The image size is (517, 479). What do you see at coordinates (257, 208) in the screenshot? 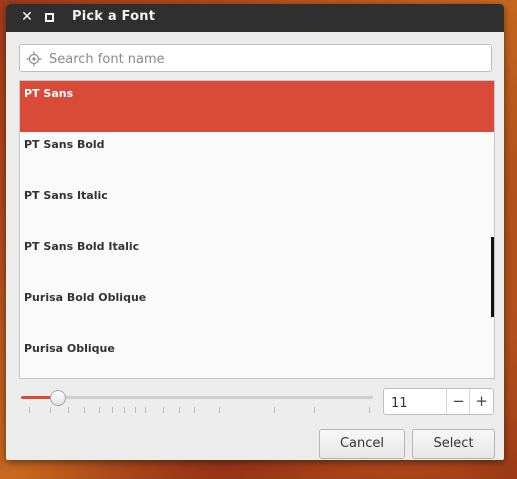
I see `list-item: PT Sans Italic` at bounding box center [257, 208].